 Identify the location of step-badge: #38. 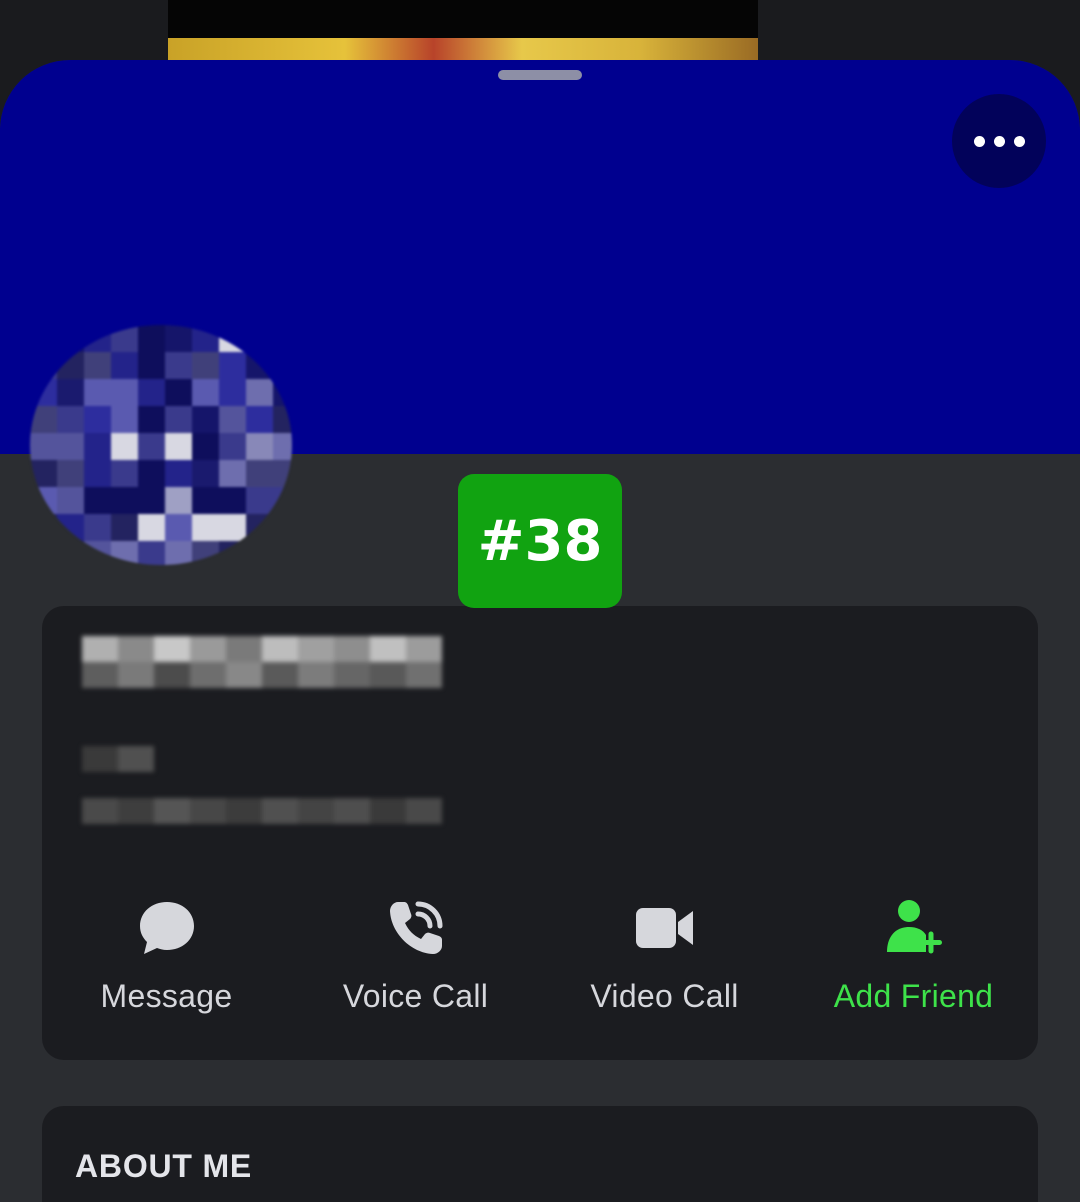
(540, 541).